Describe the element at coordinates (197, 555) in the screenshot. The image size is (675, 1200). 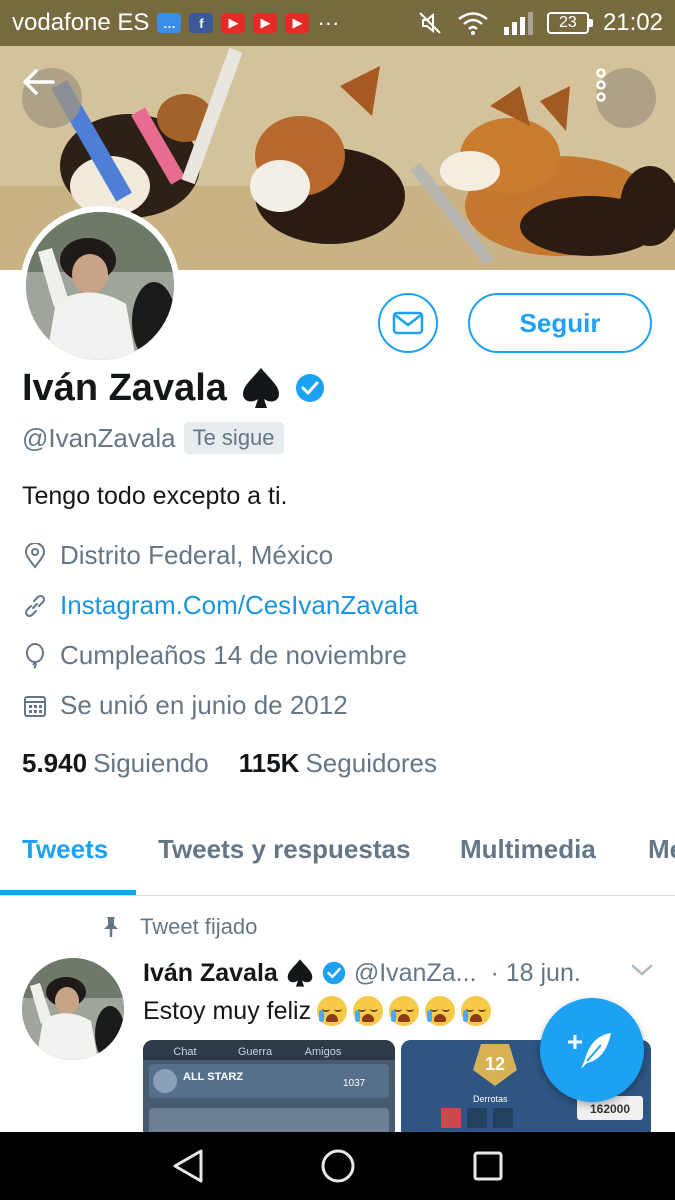
I see `location-text: Distrito Federal, México` at that location.